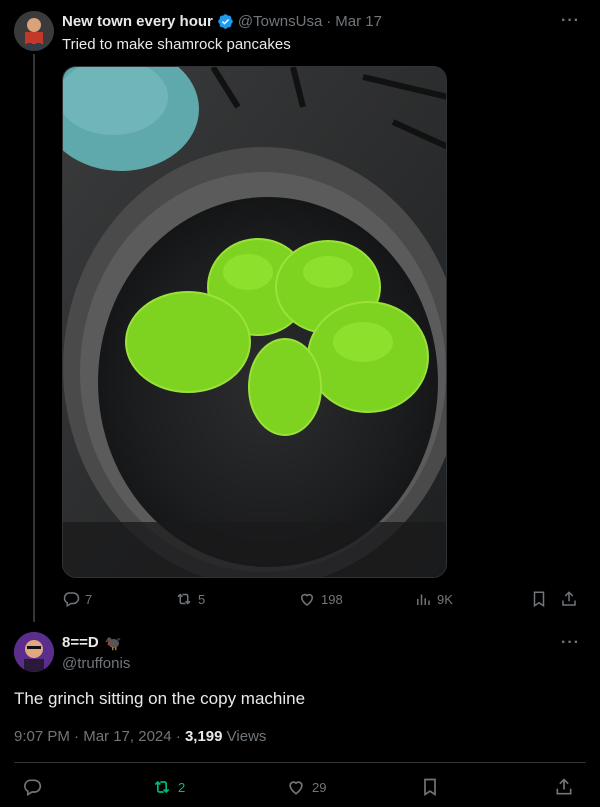  What do you see at coordinates (127, 736) in the screenshot?
I see `reply-date: Mar 17, 2024` at bounding box center [127, 736].